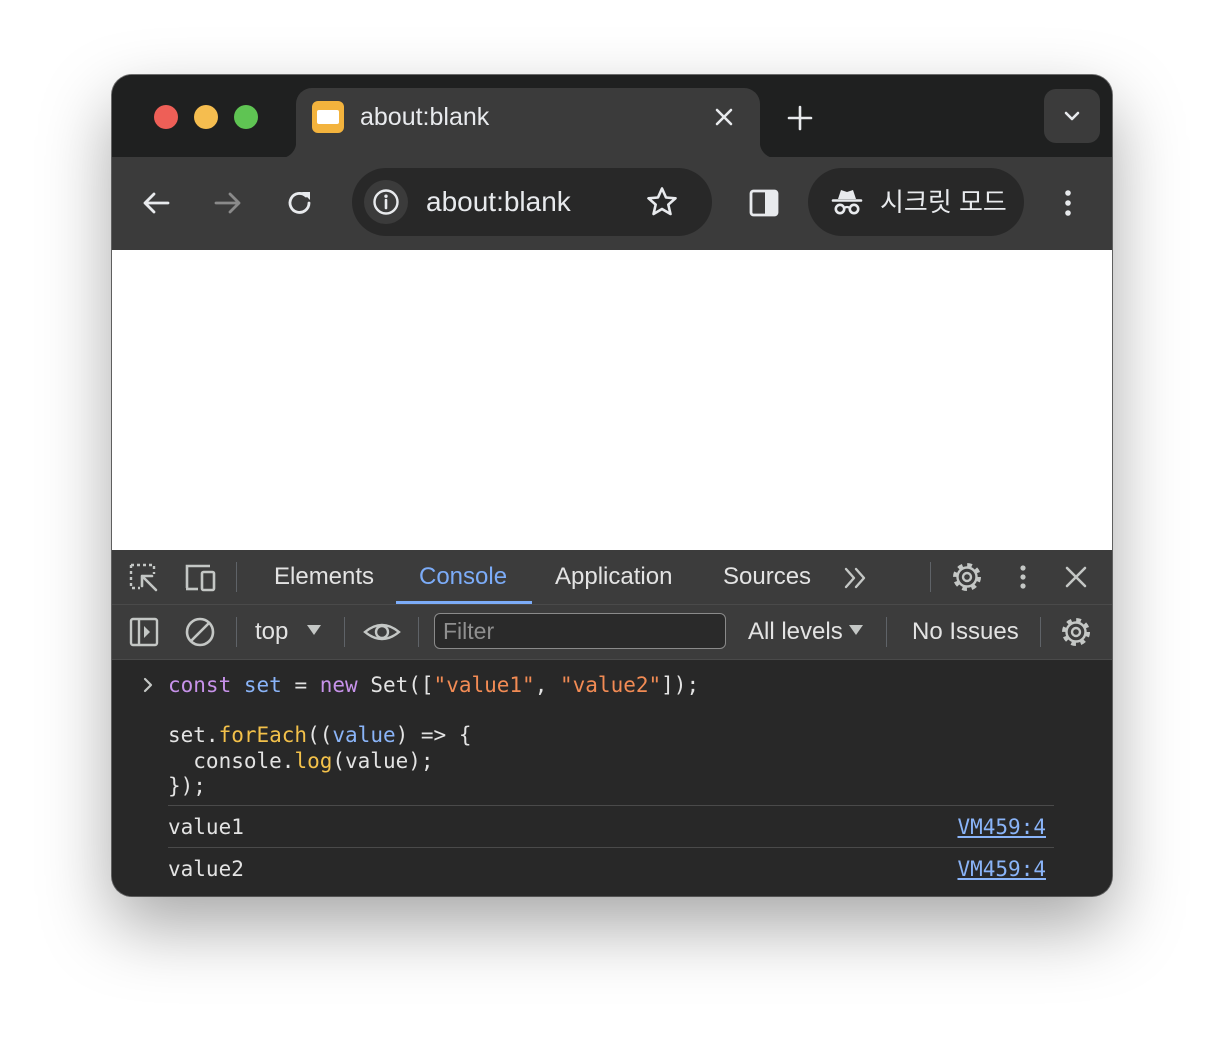 This screenshot has width=1224, height=1044. I want to click on side-panel-icon, so click(764, 203).